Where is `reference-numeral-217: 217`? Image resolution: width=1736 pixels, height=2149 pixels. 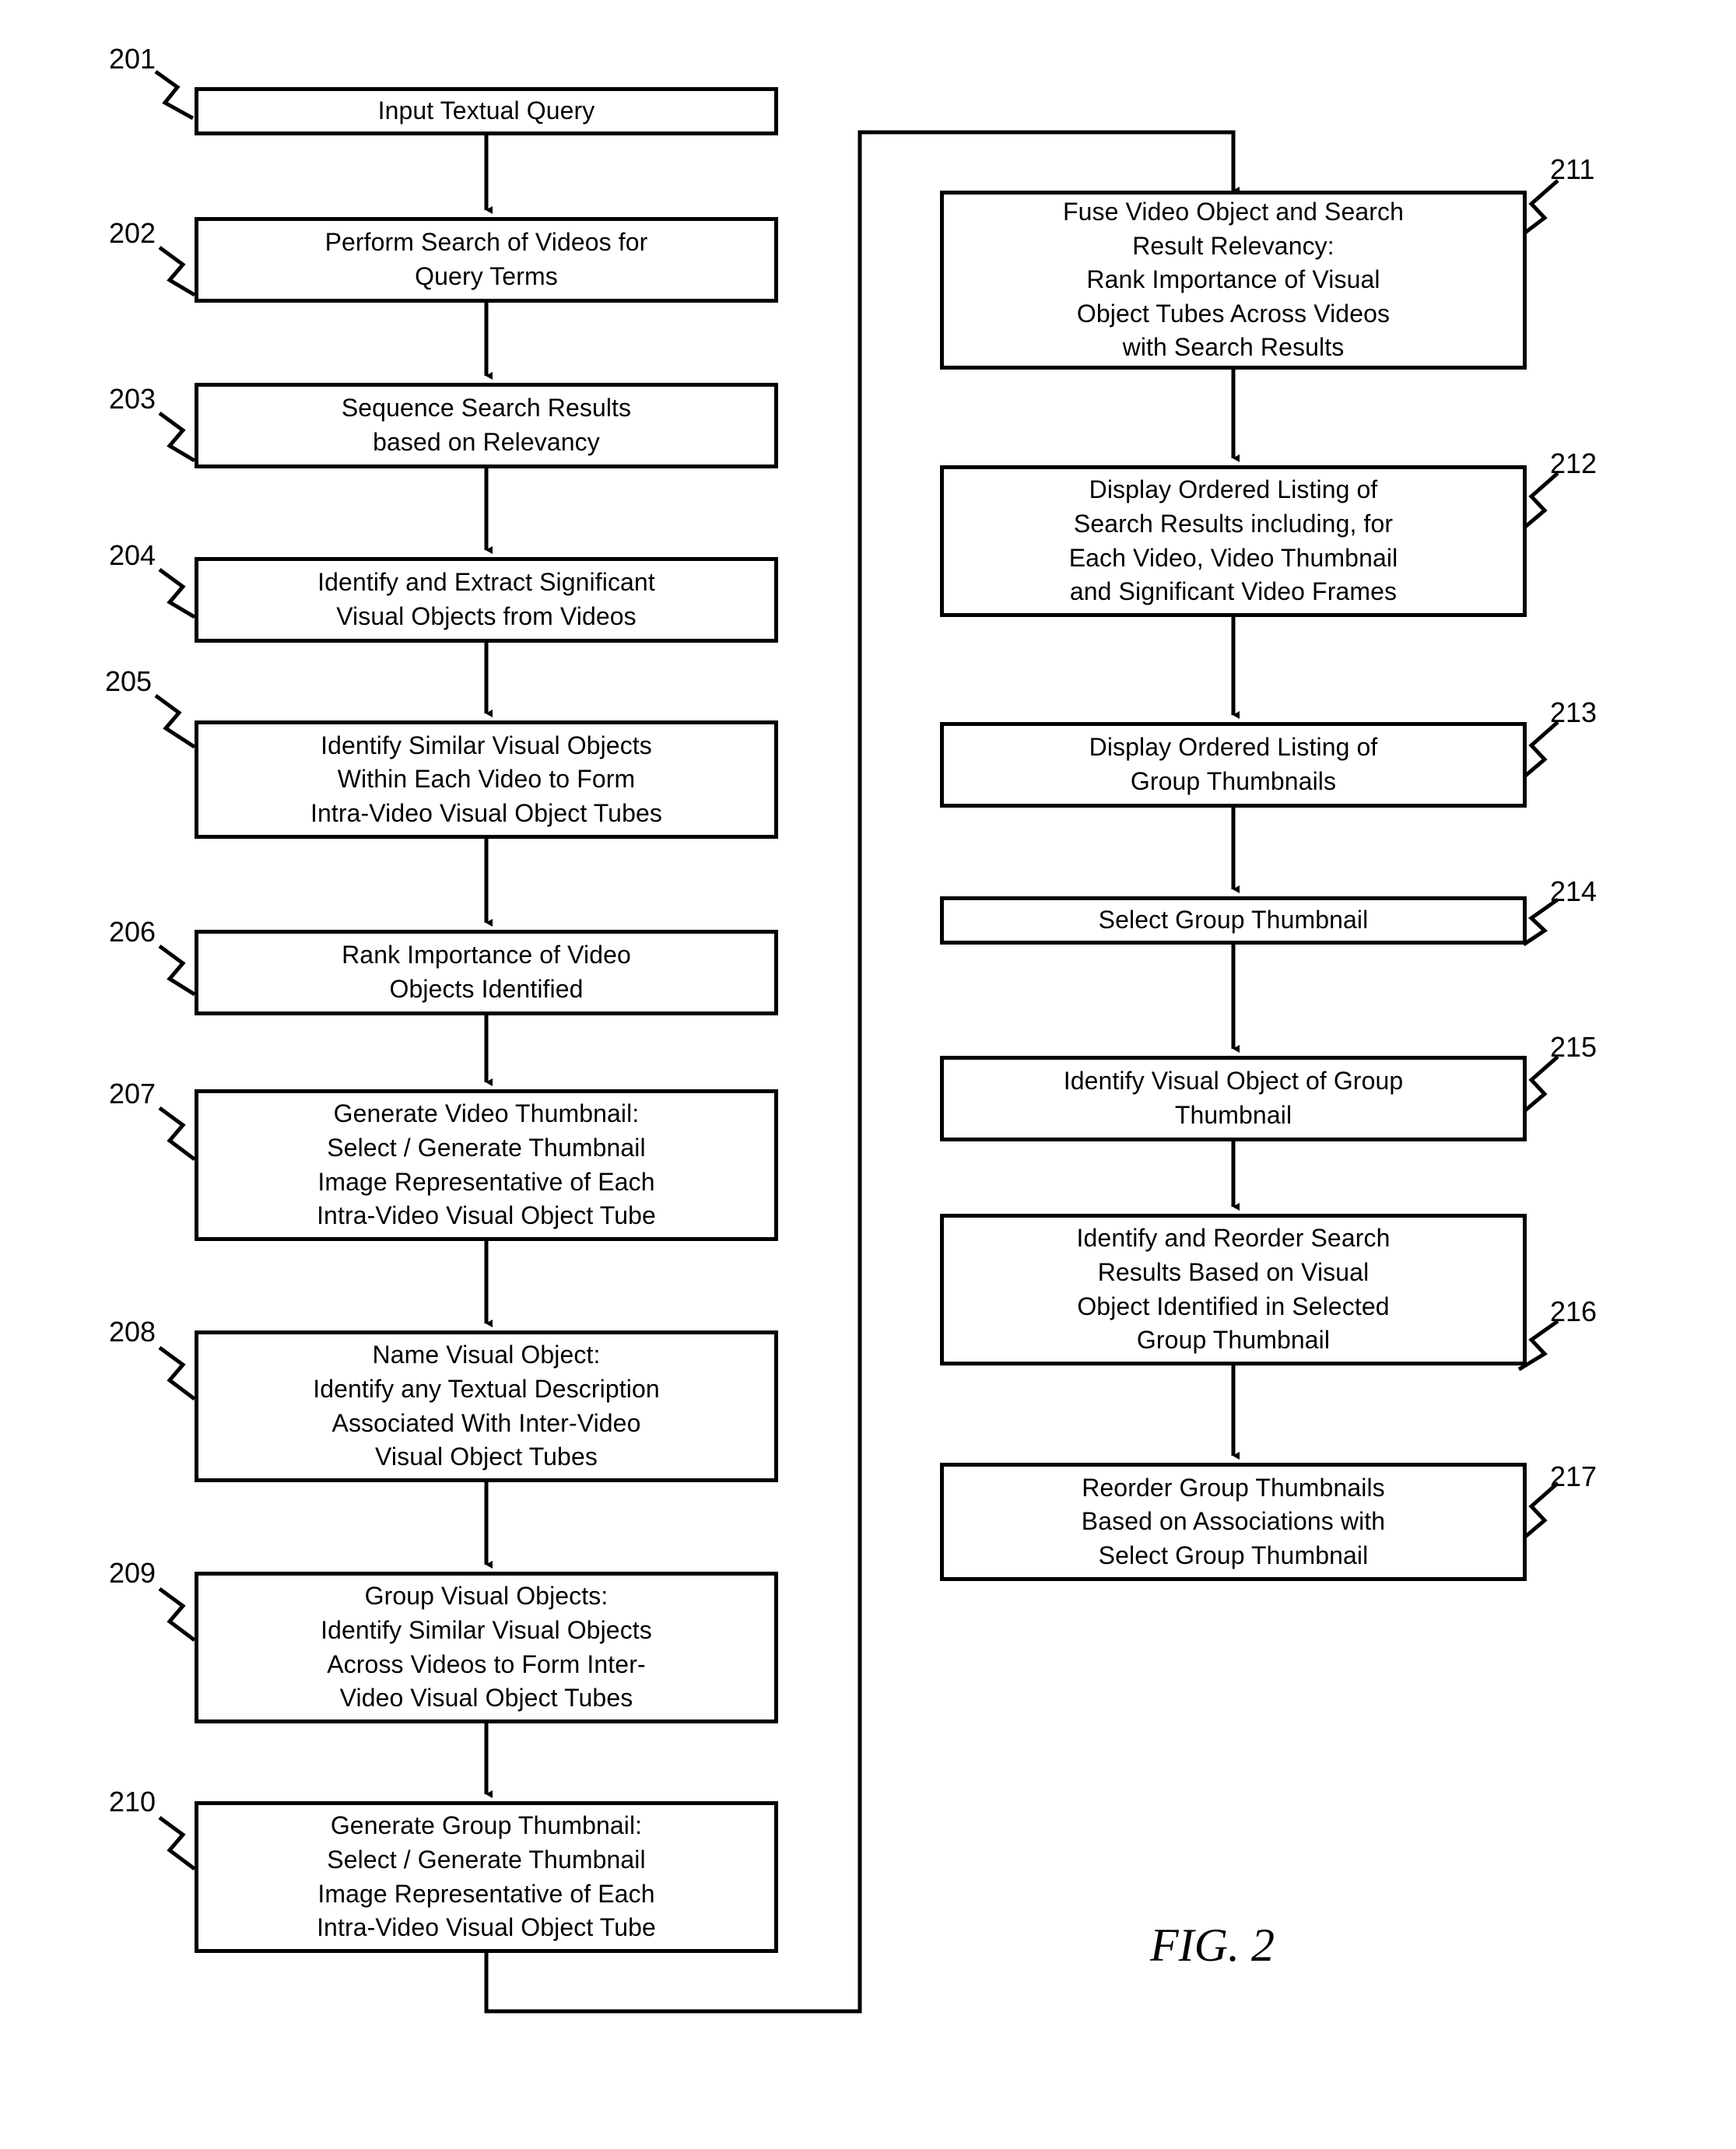
reference-numeral-217: 217 is located at coordinates (1573, 1476).